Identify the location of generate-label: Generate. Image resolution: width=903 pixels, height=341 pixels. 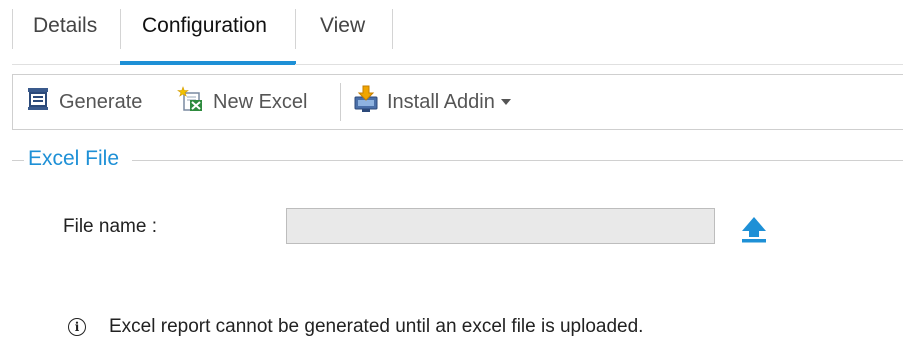
(101, 101).